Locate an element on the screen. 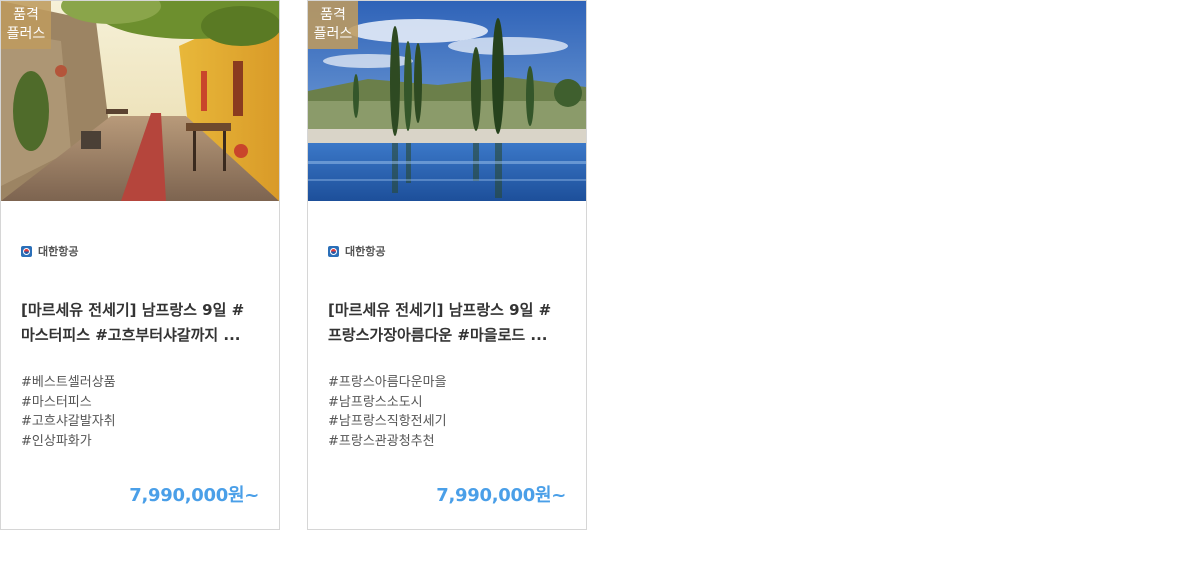  hashtag: #프랑스관광청추천 is located at coordinates (381, 441).